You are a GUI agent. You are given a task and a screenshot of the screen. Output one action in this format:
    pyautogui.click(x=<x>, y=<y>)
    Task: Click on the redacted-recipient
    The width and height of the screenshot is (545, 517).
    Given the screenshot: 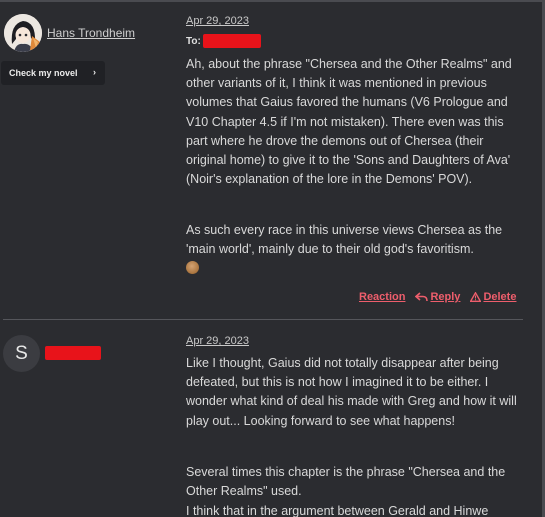 What is the action you would take?
    pyautogui.click(x=232, y=41)
    